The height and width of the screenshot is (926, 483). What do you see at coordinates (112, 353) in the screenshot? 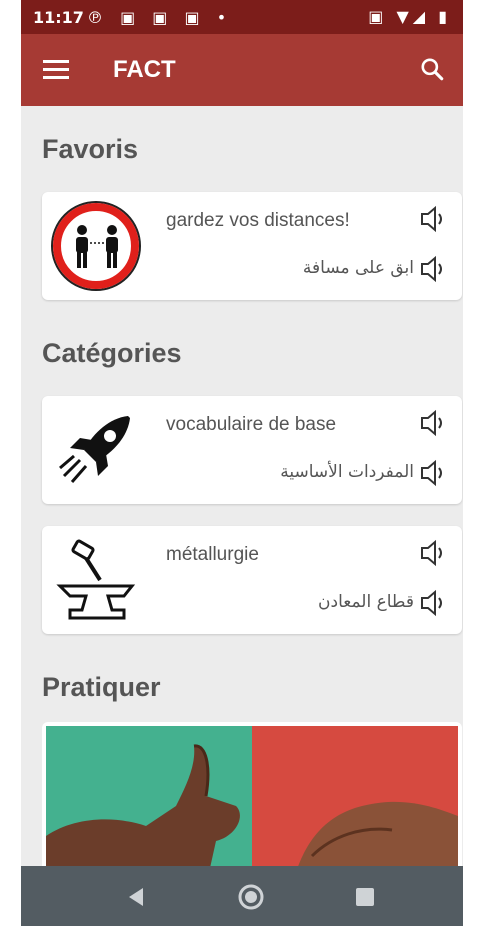
I see `categories-title: Catégories` at bounding box center [112, 353].